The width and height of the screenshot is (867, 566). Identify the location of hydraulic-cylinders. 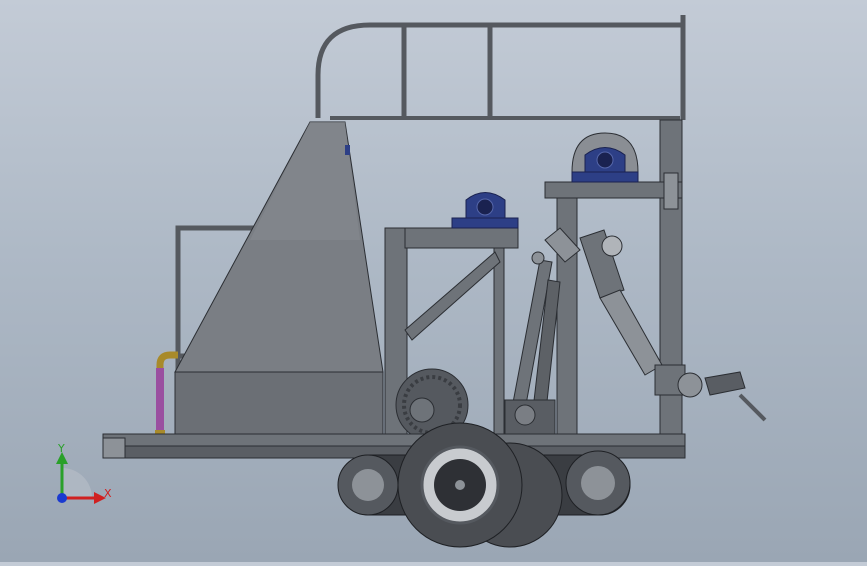
(532, 344).